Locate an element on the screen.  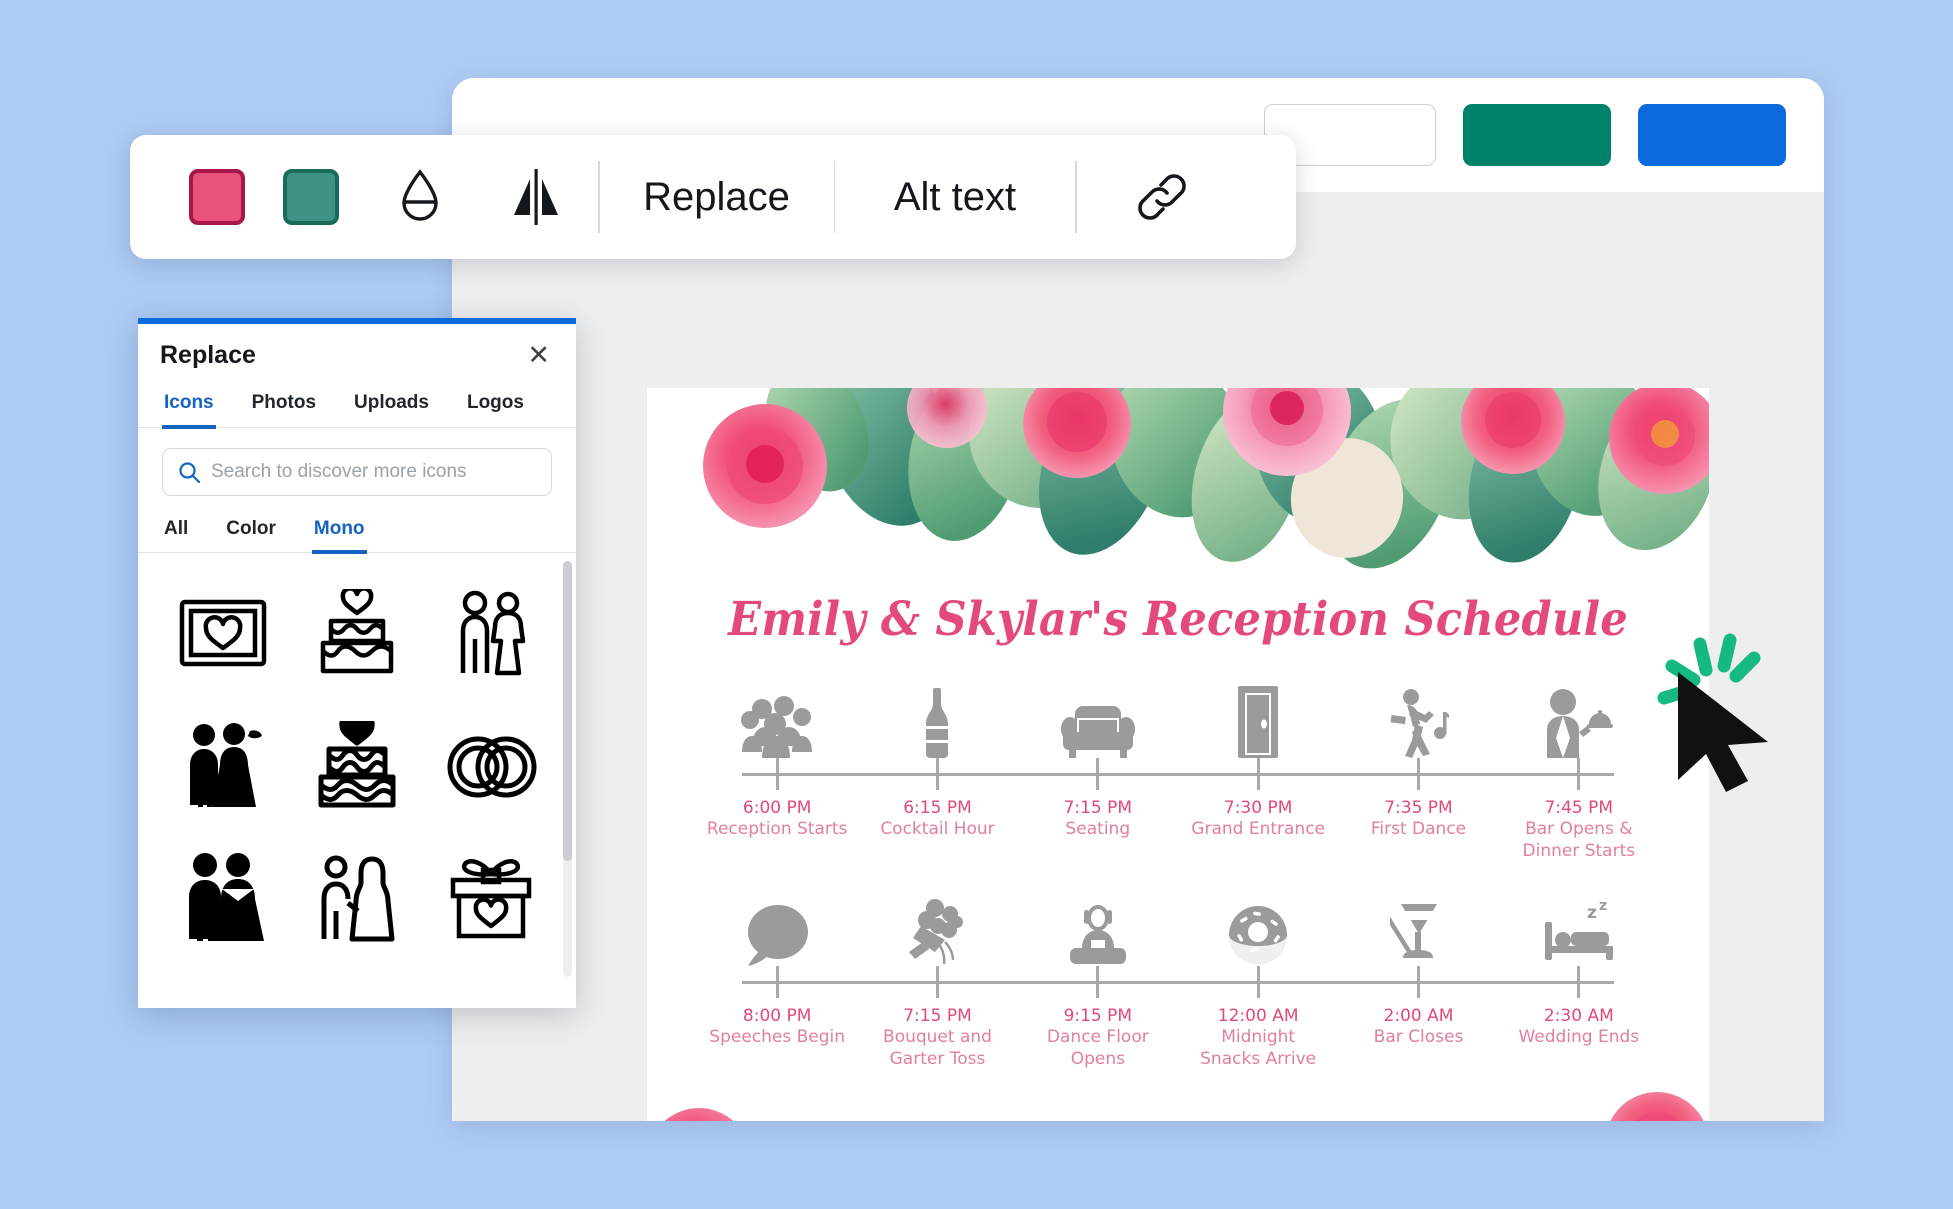
event-name: Wedding Ends is located at coordinates (1579, 1037).